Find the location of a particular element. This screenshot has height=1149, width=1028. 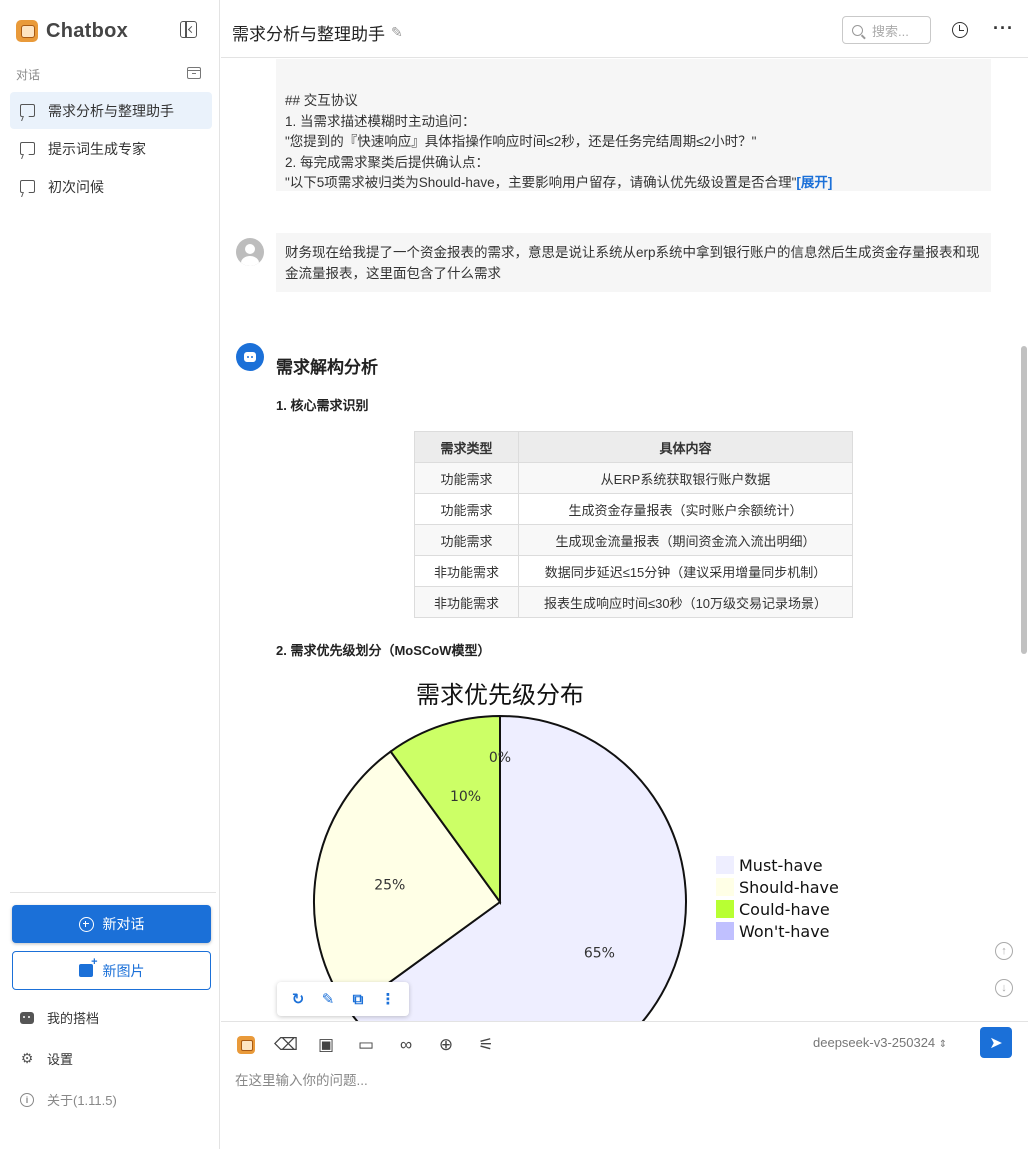

pie-value-label: 0% is located at coordinates (500, 758).